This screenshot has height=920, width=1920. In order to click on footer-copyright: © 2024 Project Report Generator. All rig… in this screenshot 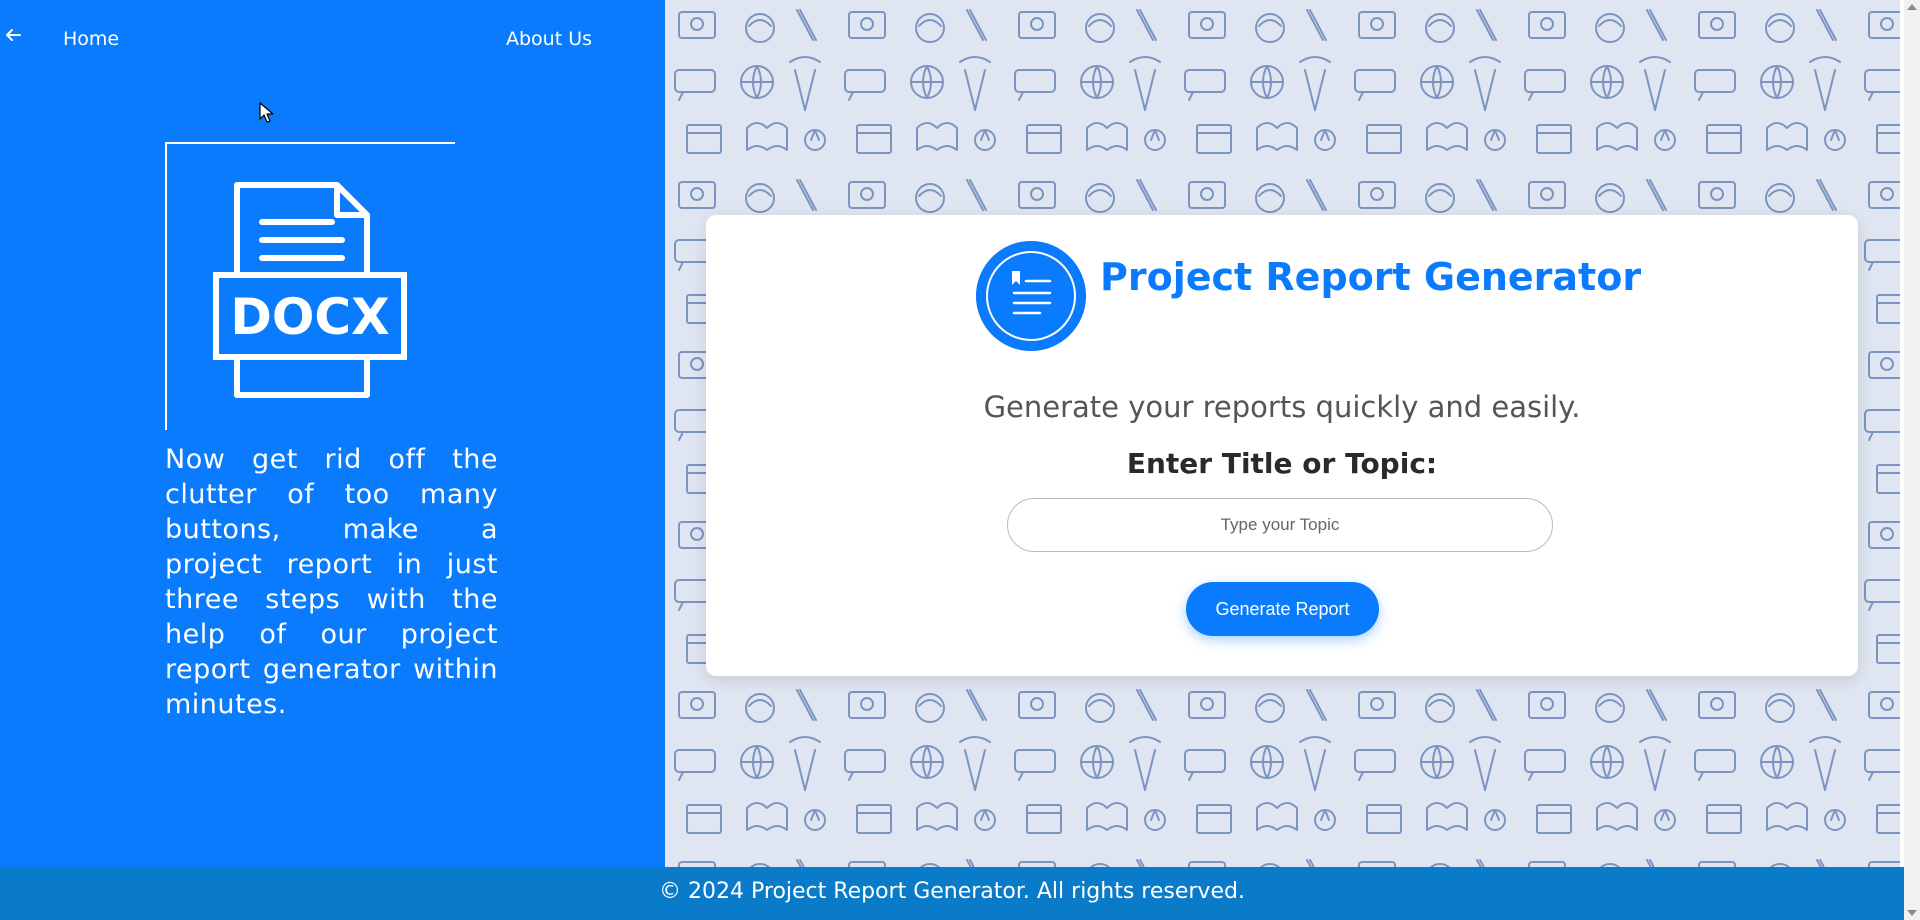, I will do `click(952, 891)`.